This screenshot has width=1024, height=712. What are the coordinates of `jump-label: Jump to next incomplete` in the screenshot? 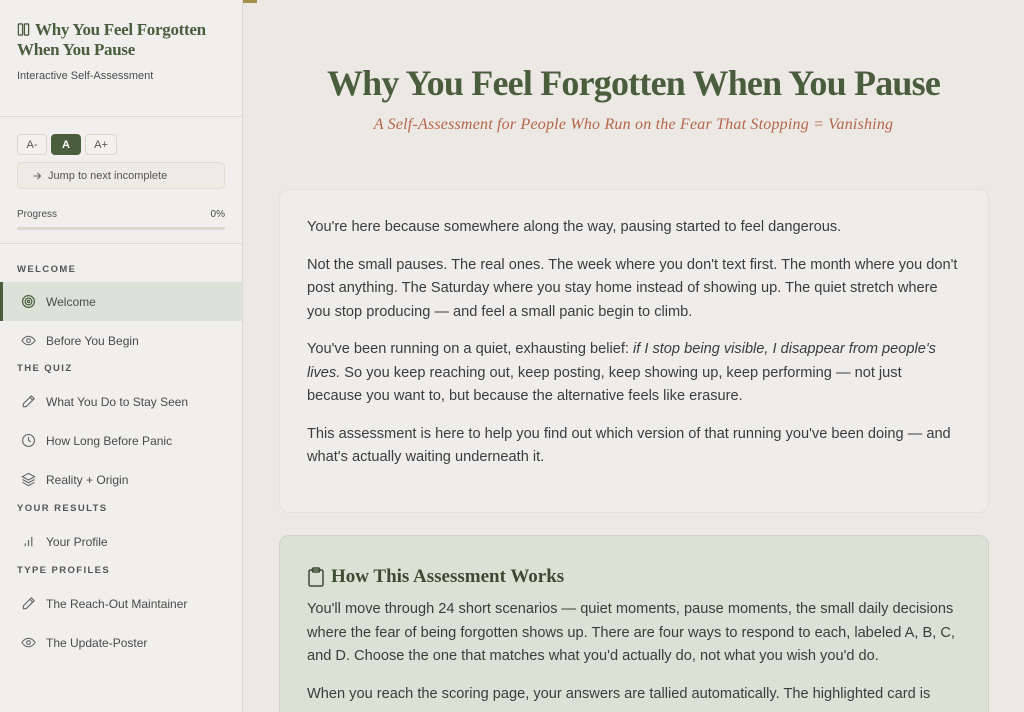 It's located at (108, 175).